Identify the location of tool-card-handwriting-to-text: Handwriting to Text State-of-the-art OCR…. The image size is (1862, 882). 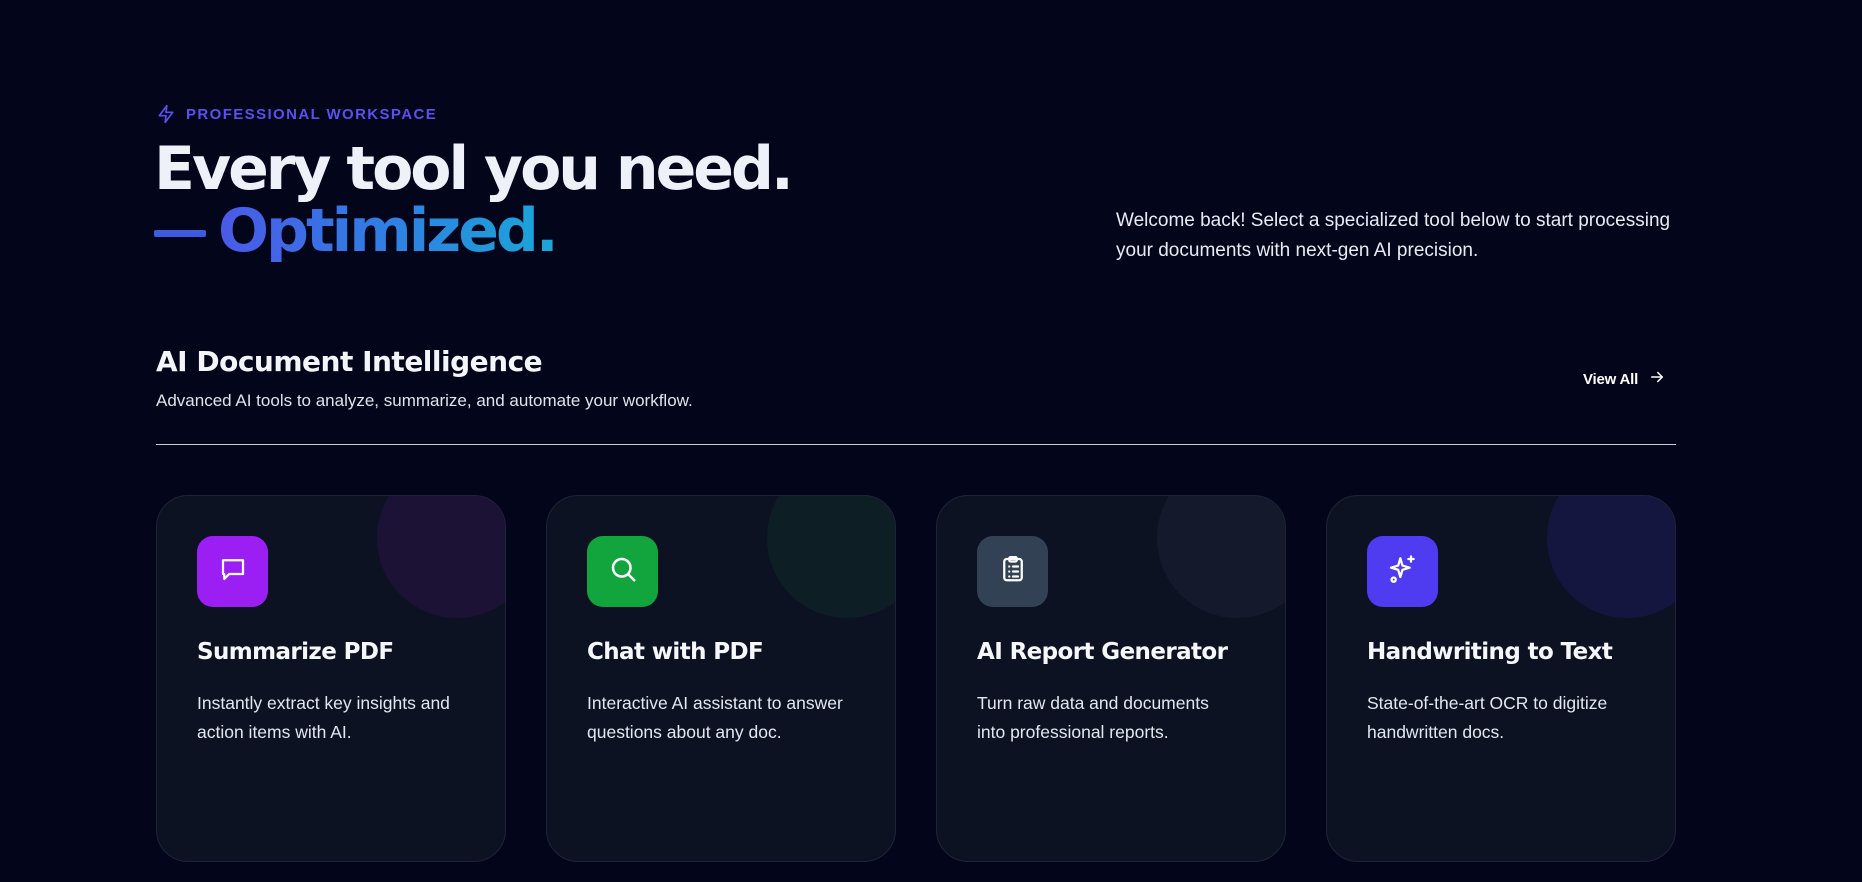
(1501, 678).